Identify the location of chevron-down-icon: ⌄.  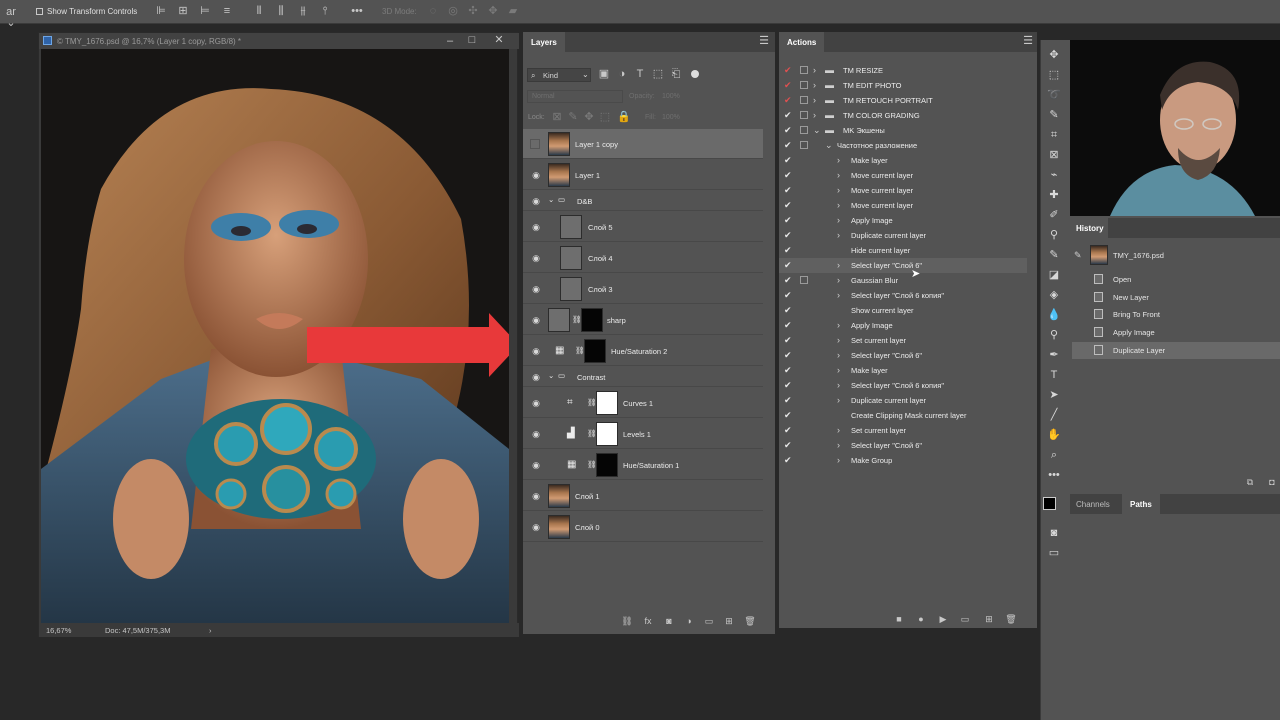
(551, 199).